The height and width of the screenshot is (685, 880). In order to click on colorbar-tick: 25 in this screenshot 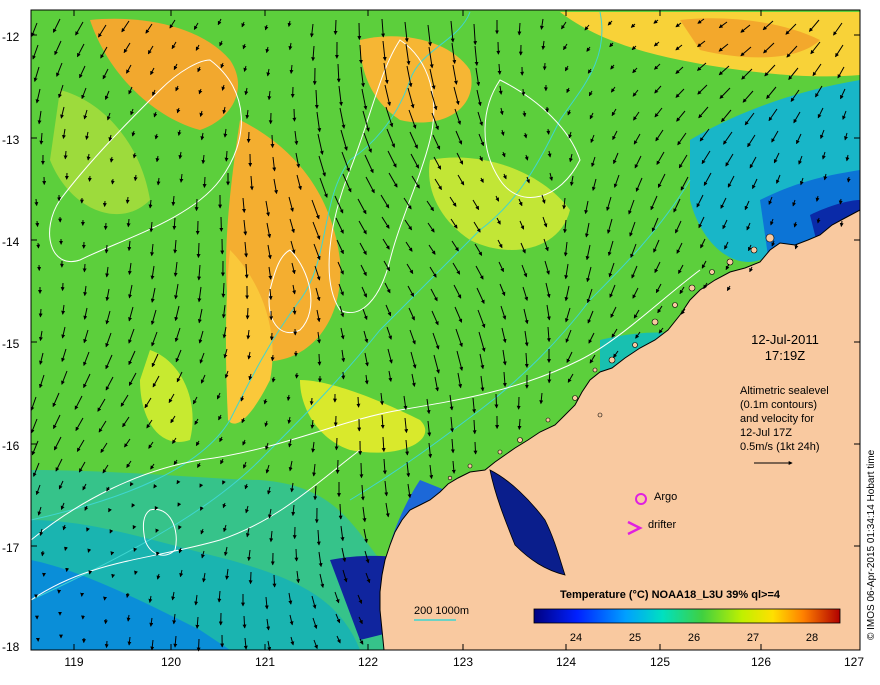, I will do `click(635, 638)`.